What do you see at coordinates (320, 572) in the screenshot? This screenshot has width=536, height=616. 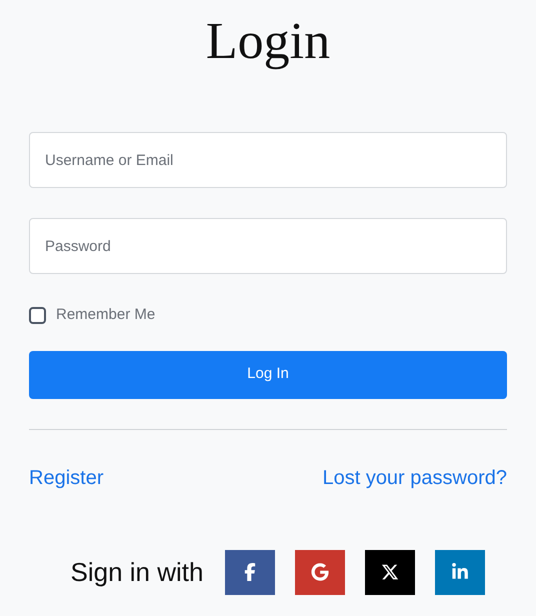 I see `g-logo-icon` at bounding box center [320, 572].